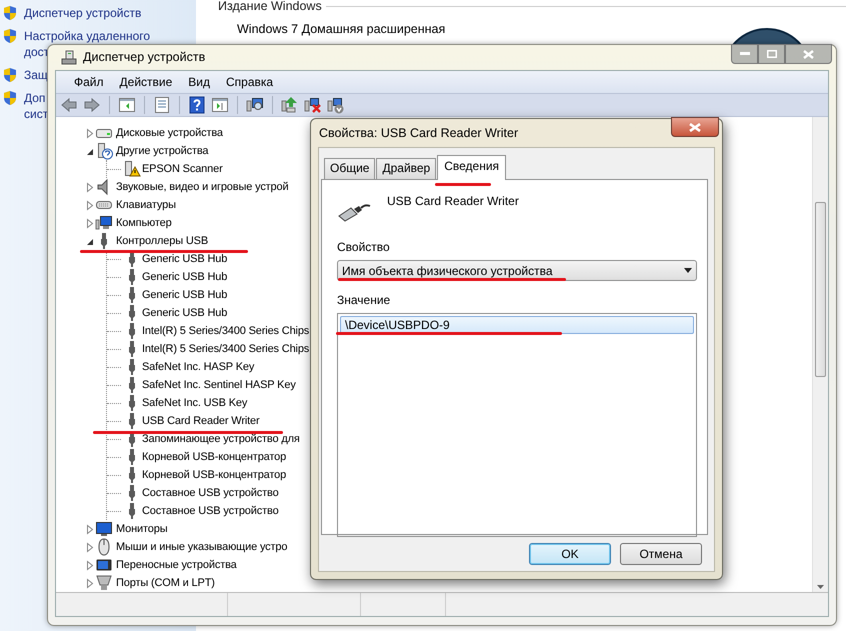  I want to click on scroll-down-arrow-icon, so click(820, 587).